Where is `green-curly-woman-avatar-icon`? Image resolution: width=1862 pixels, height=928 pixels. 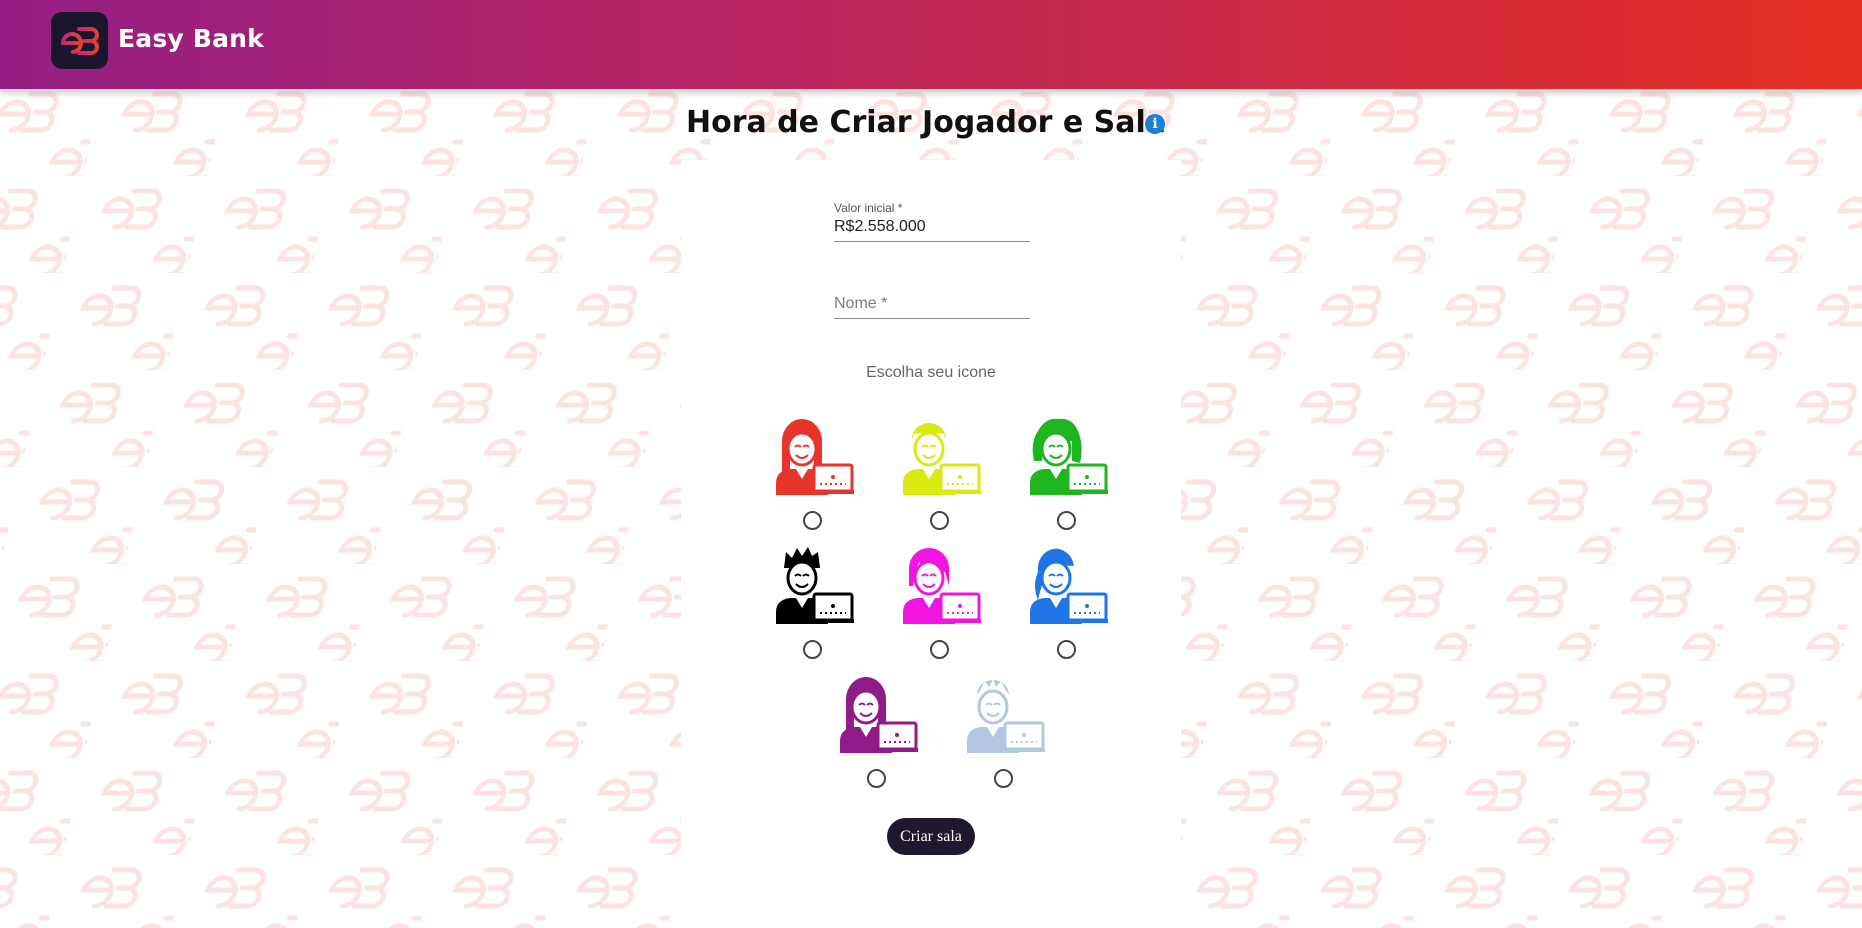
green-curly-woman-avatar-icon is located at coordinates (1067, 454).